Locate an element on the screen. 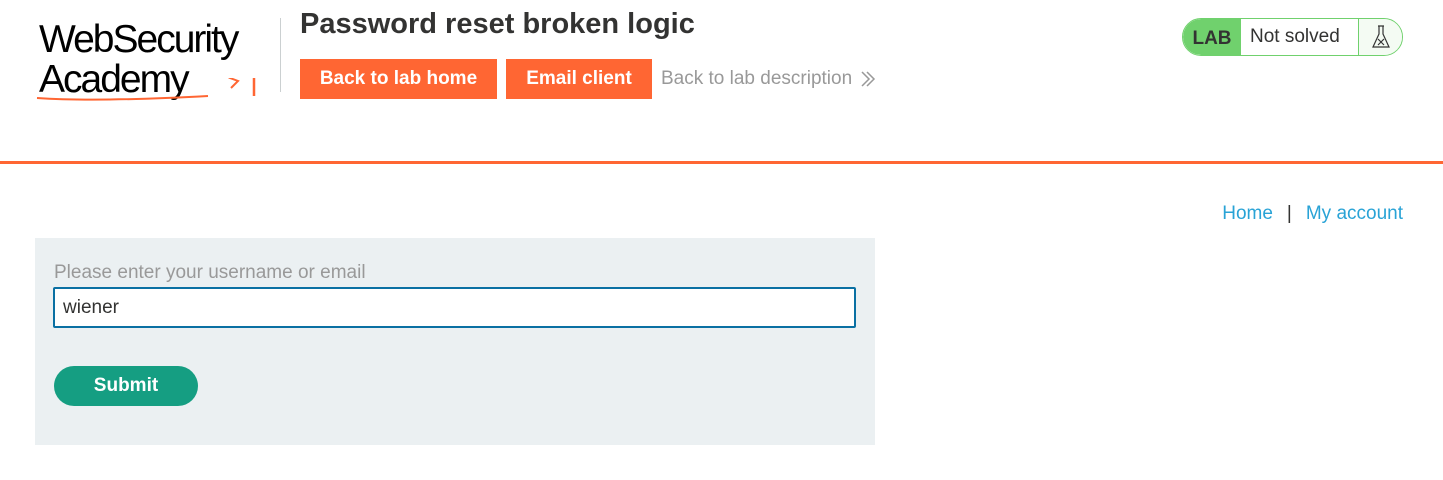 The height and width of the screenshot is (480, 1443). back-to-lab-description-link: Back to lab description is located at coordinates (768, 79).